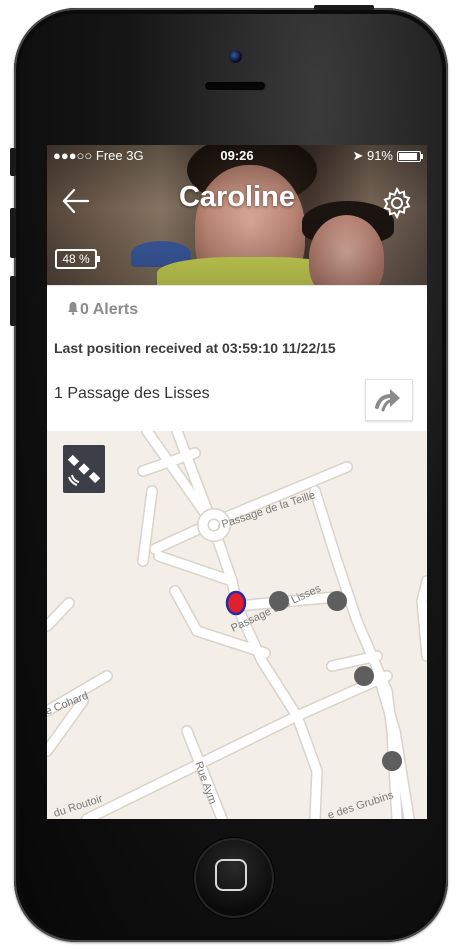 The height and width of the screenshot is (949, 462). I want to click on profile-header: ●●●○○ Free 3G 09:26 ➤ 91% Caroline 48 %, so click(237, 215).